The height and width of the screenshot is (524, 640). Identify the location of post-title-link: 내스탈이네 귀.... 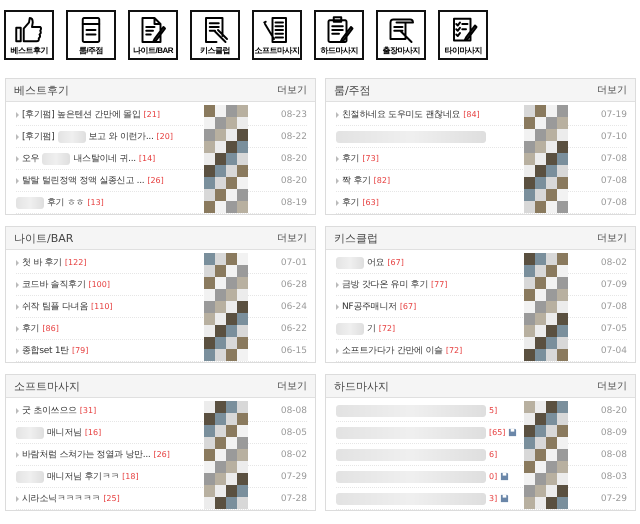
(104, 158).